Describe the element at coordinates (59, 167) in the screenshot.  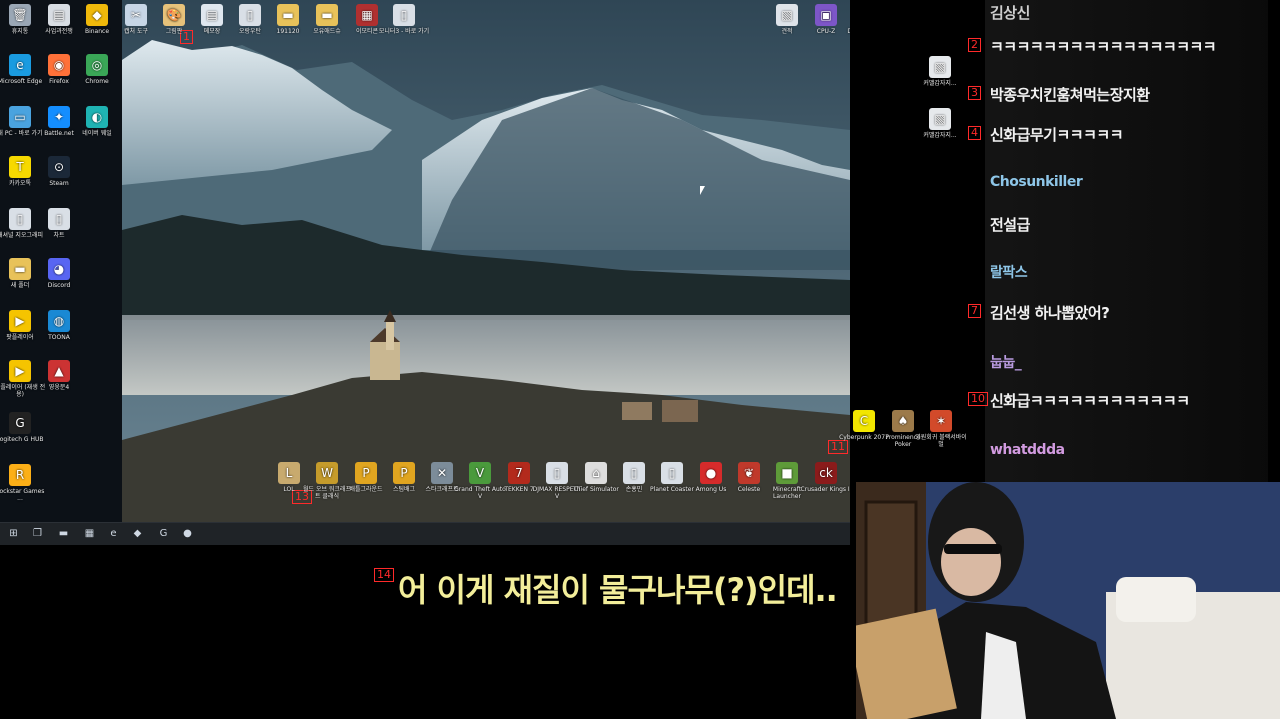
I see `steam-icon: ⊙` at that location.